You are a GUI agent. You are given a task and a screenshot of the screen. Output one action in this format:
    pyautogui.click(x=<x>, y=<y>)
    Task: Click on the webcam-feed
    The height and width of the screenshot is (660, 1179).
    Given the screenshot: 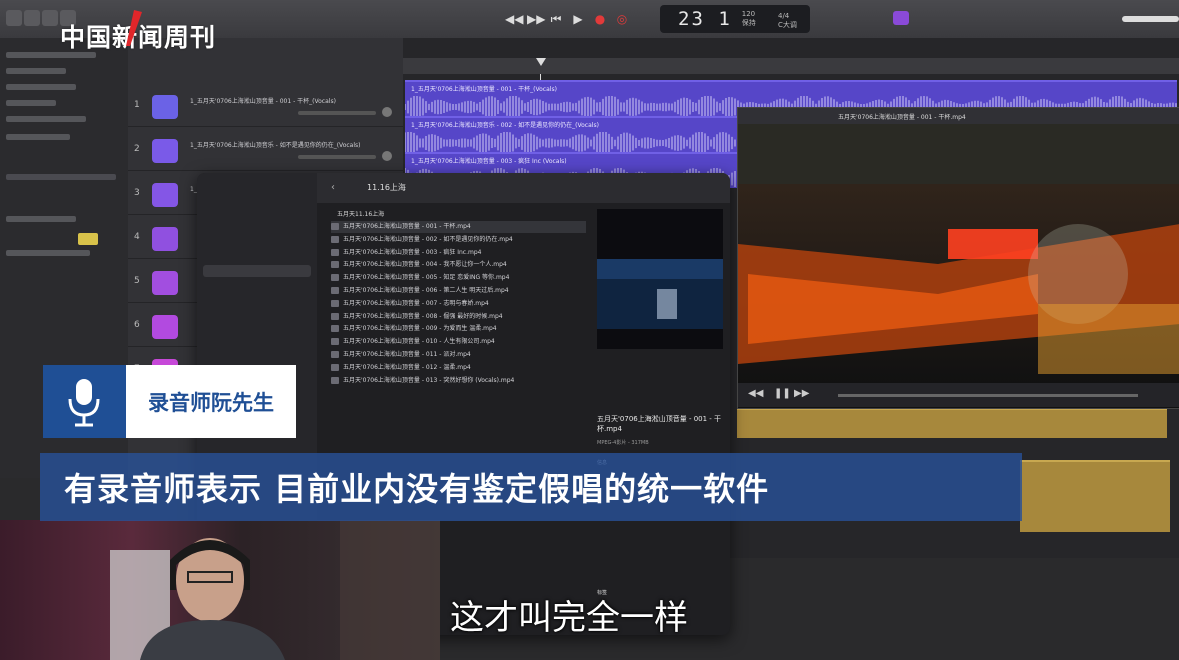 What is the action you would take?
    pyautogui.click(x=220, y=590)
    